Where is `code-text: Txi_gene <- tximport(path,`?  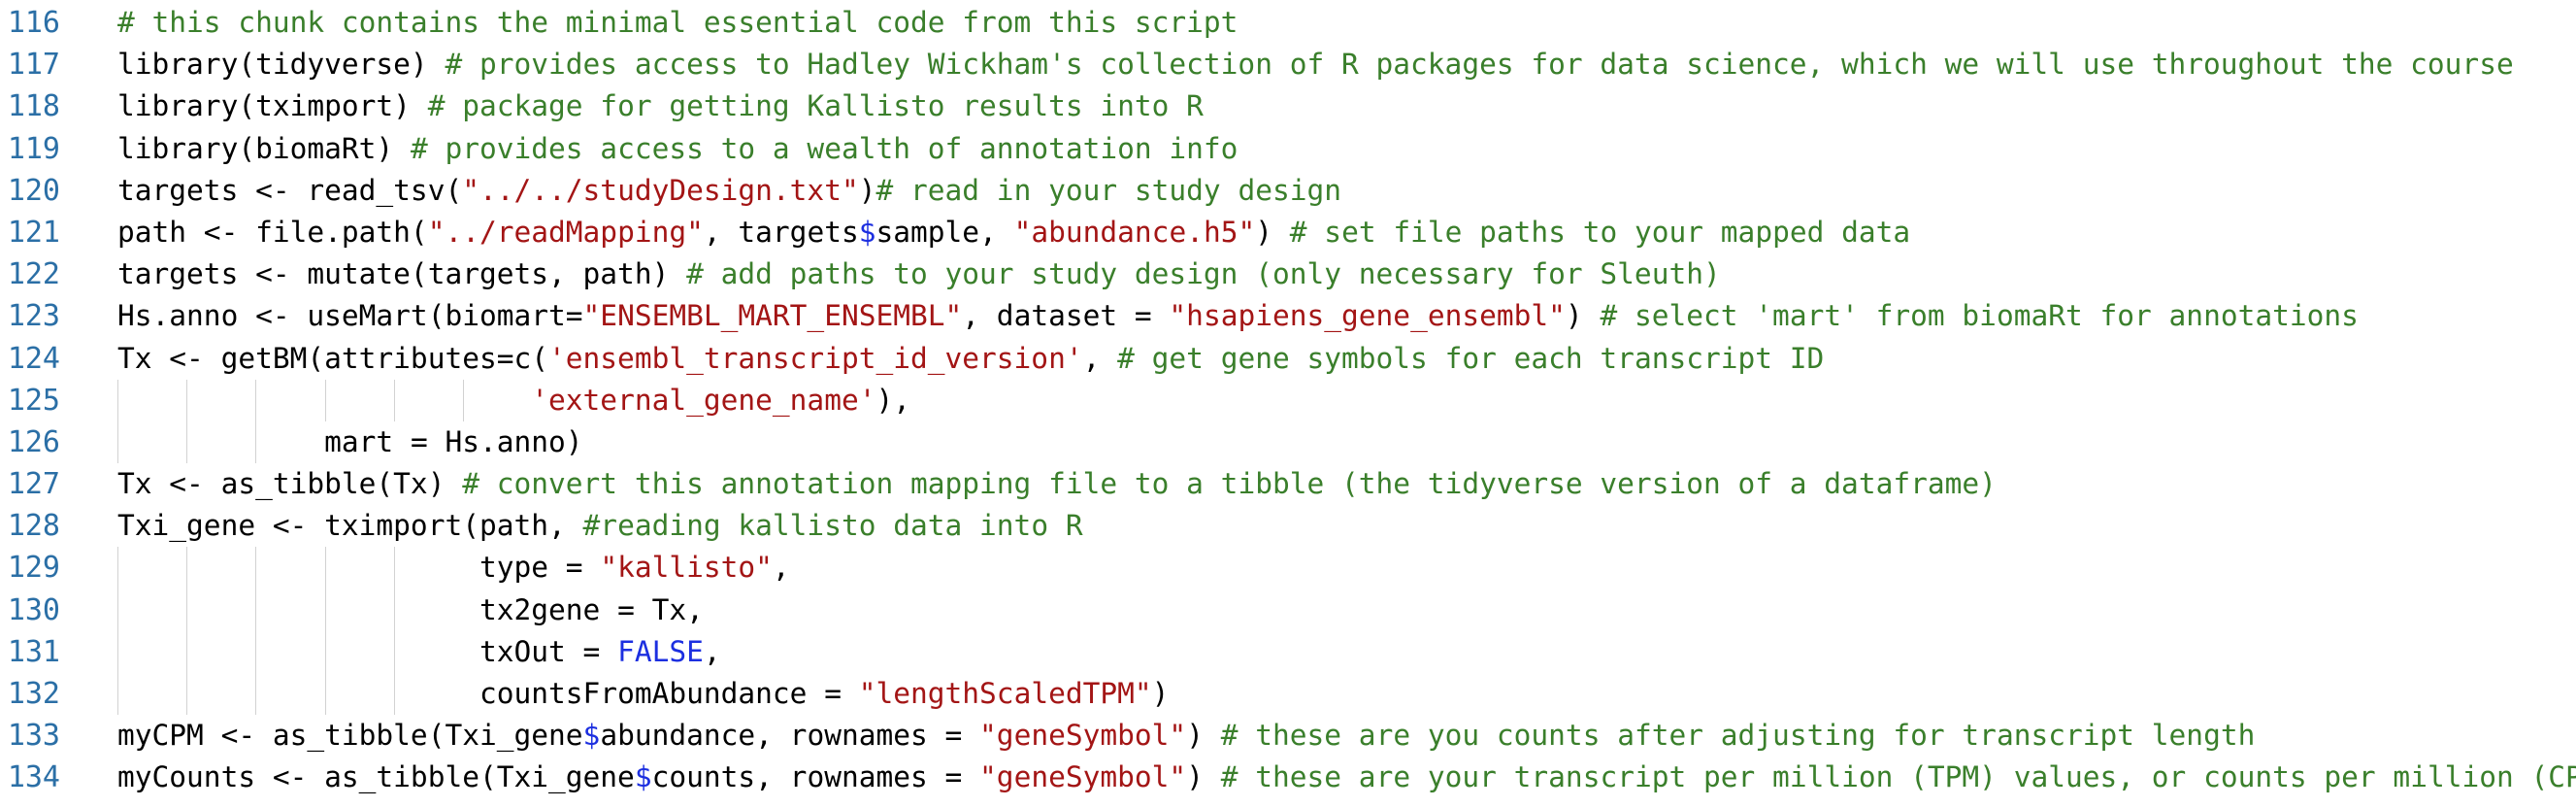 code-text: Txi_gene <- tximport(path, is located at coordinates (350, 526).